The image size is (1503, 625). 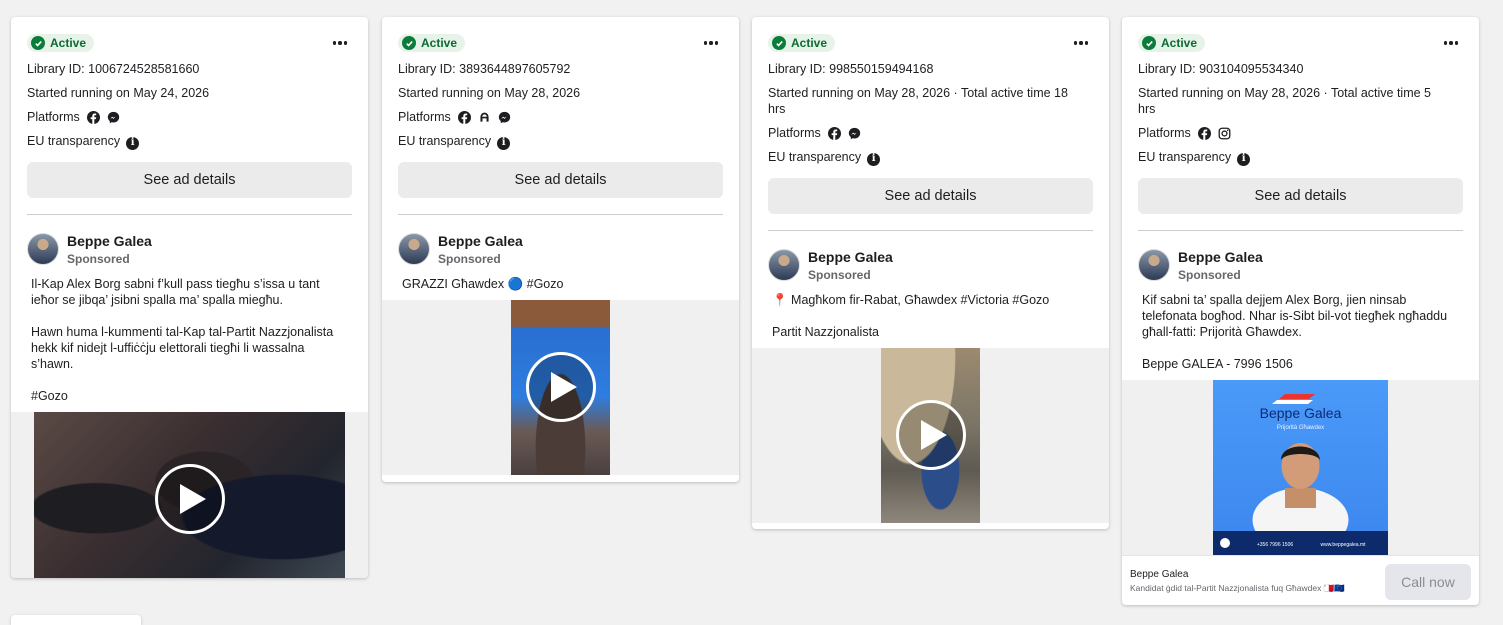 What do you see at coordinates (1275, 545) in the screenshot?
I see `poster-phone: +356 7996 1506` at bounding box center [1275, 545].